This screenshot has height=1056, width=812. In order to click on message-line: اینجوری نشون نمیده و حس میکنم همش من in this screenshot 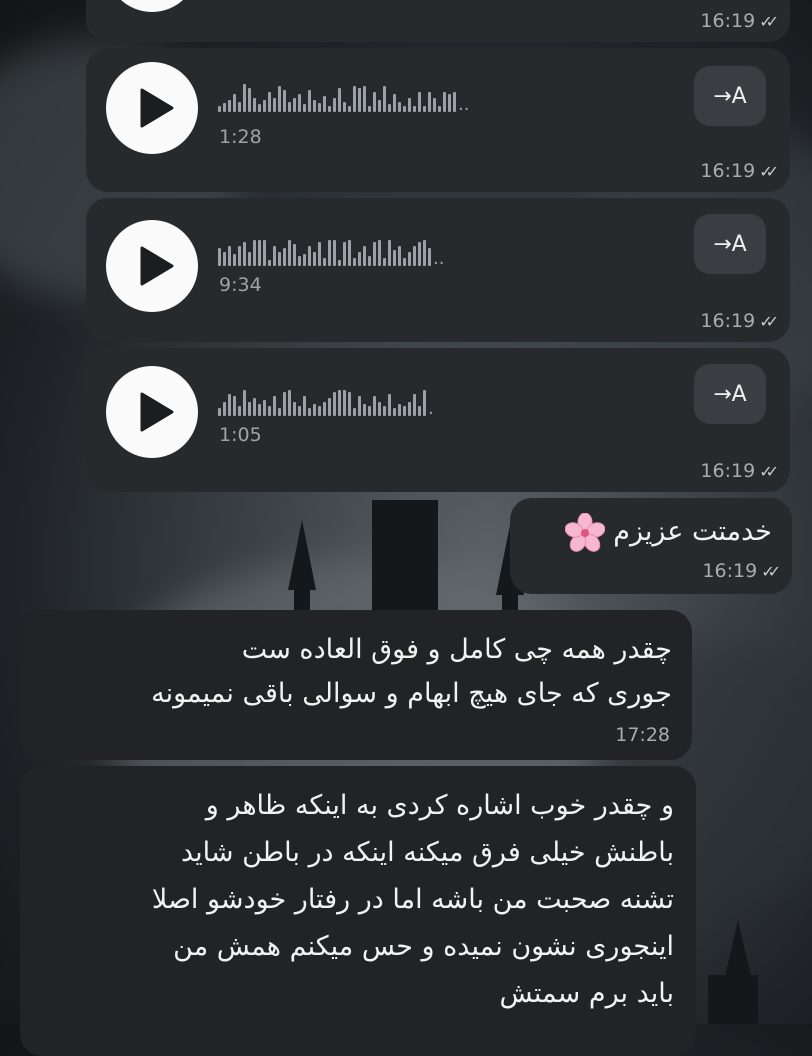, I will do `click(423, 946)`.